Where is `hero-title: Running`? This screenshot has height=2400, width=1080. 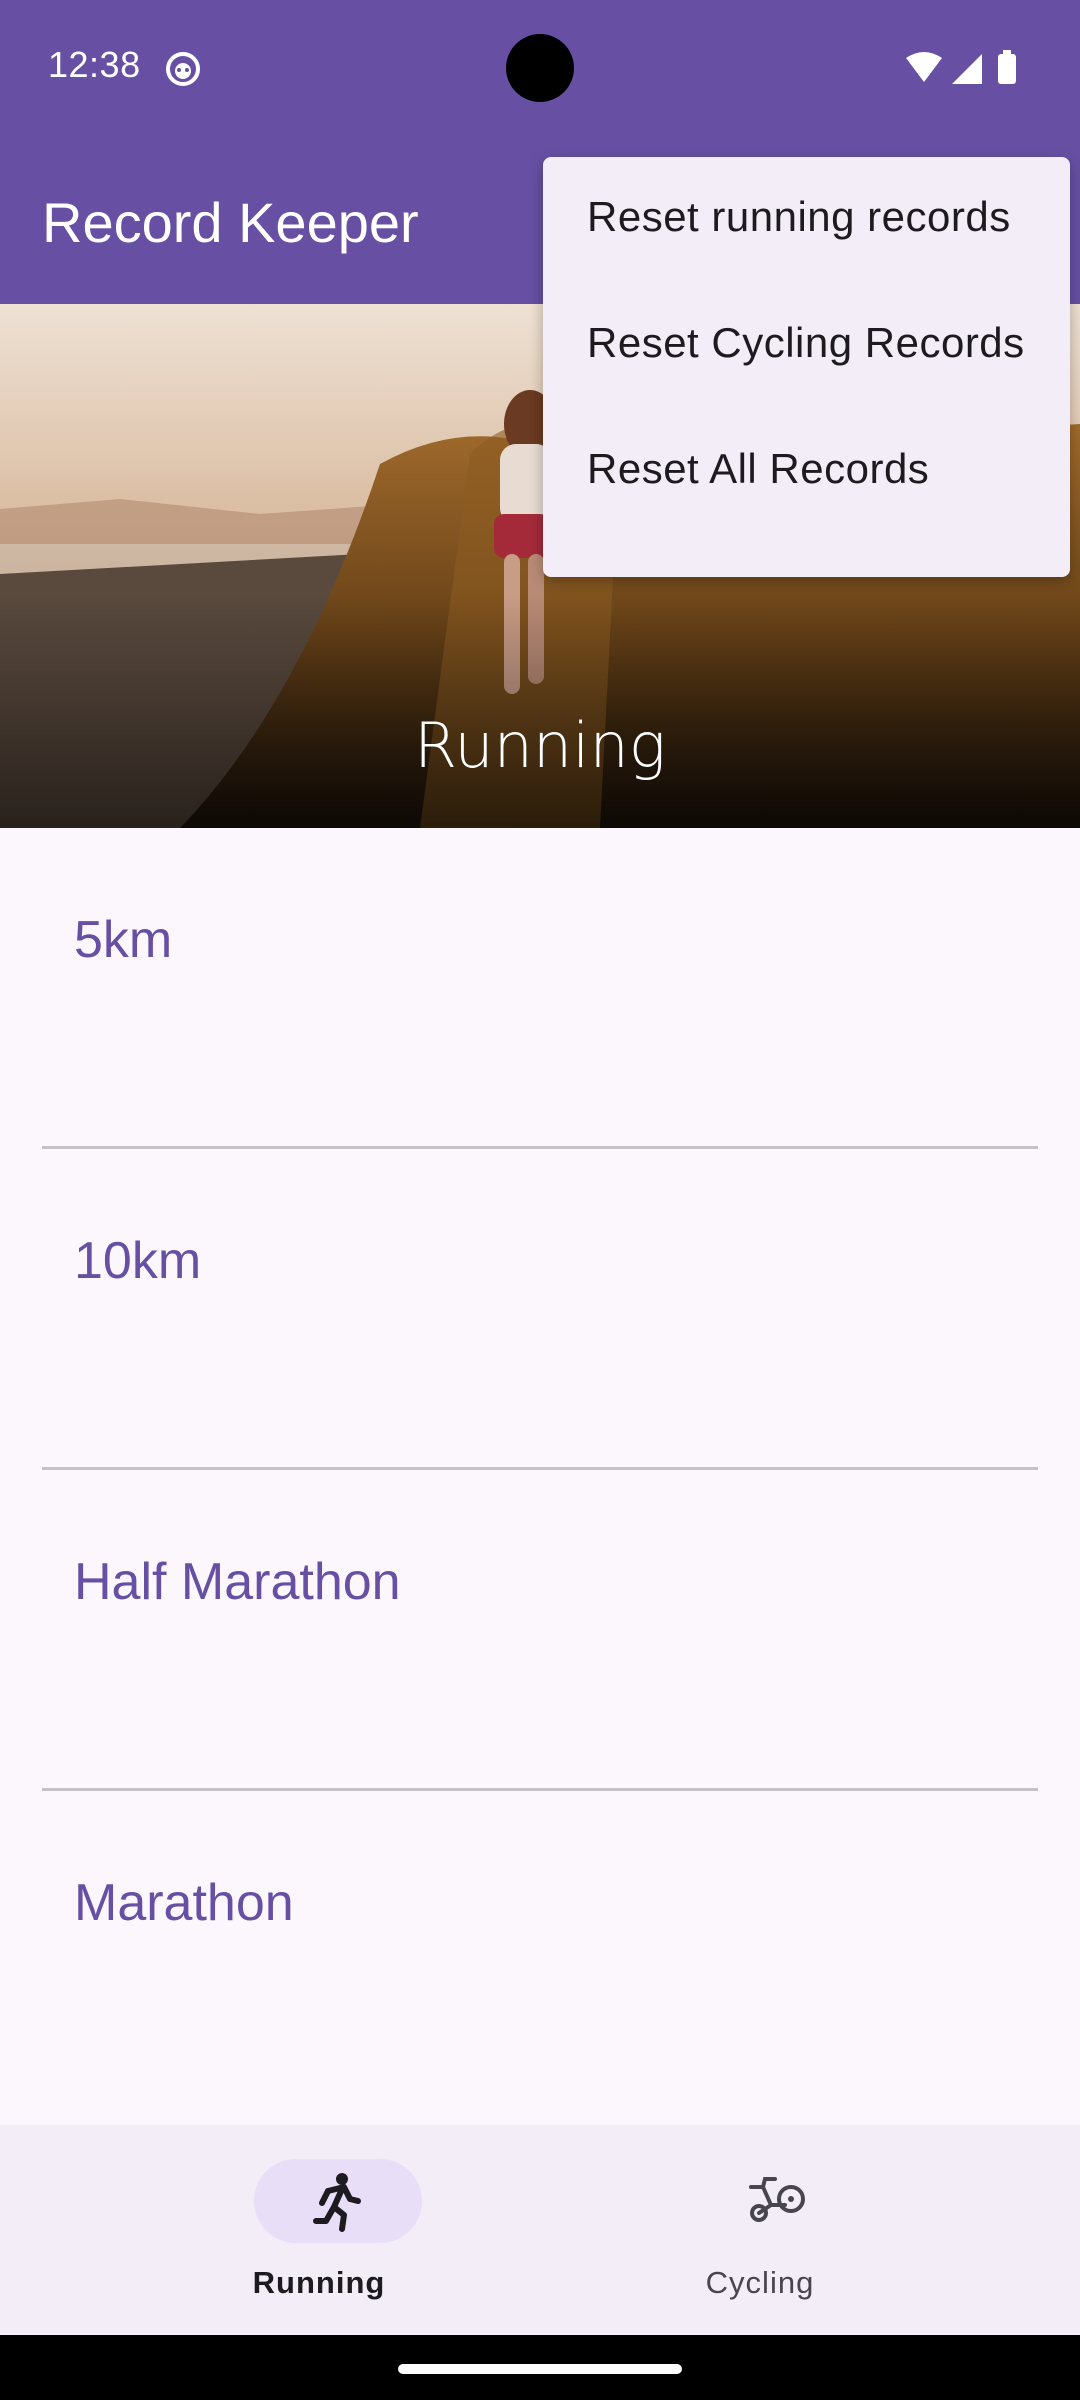 hero-title: Running is located at coordinates (540, 745).